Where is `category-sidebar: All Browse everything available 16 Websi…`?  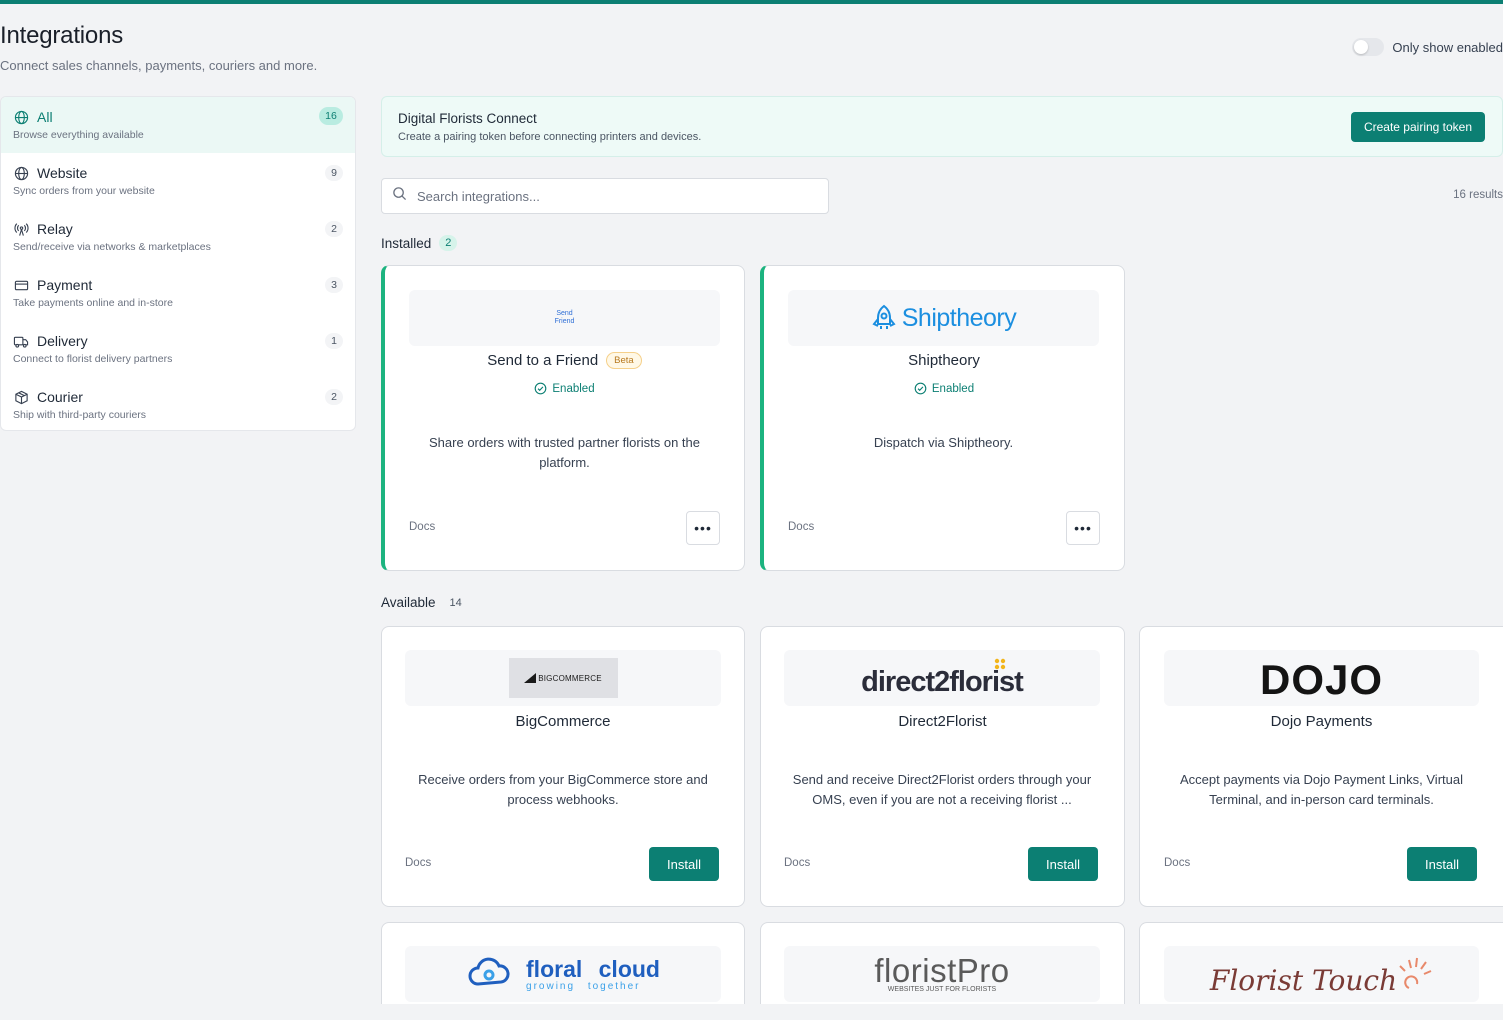 category-sidebar: All Browse everything available 16 Websi… is located at coordinates (178, 263).